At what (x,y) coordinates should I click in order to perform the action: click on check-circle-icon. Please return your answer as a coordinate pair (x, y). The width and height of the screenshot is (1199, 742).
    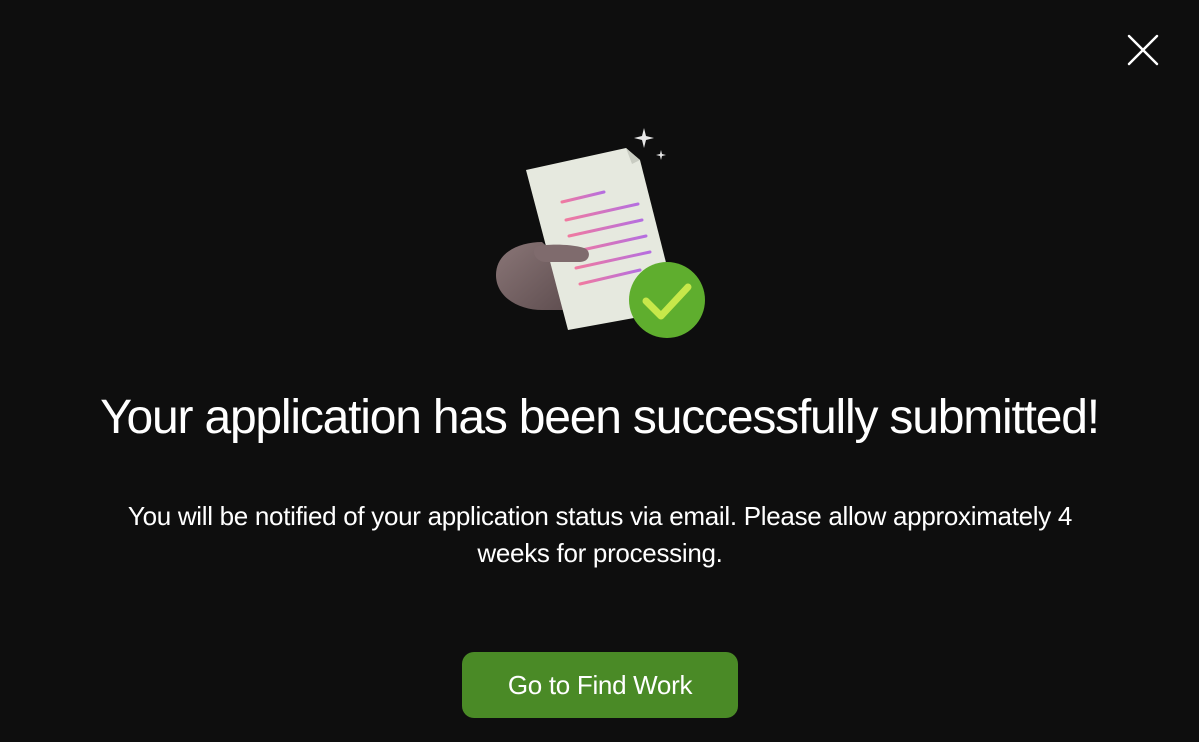
    Looking at the image, I should click on (667, 300).